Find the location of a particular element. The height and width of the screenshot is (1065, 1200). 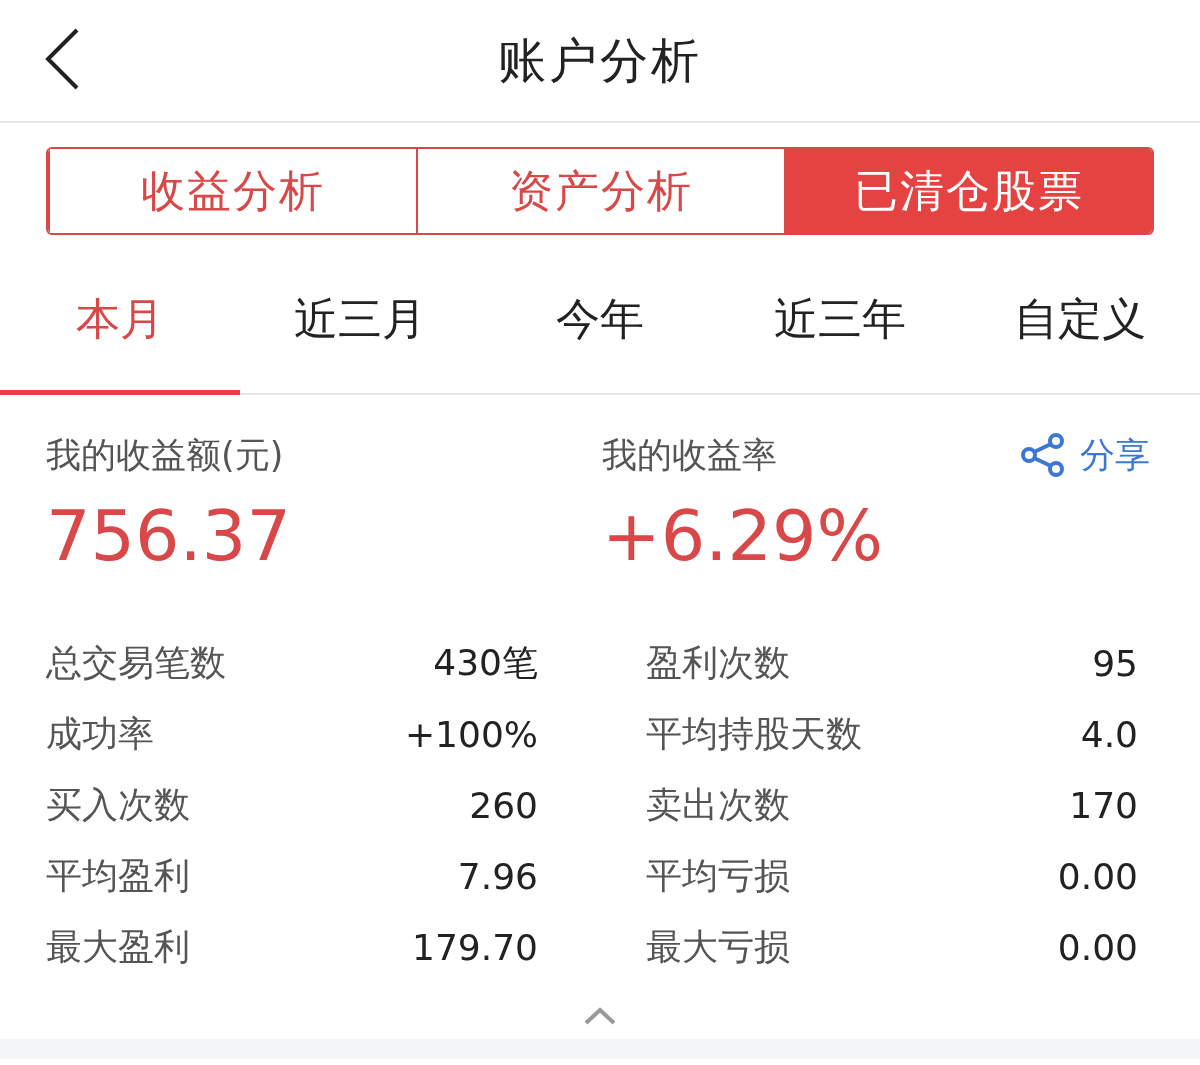

stat-value: 95 is located at coordinates (1115, 663).